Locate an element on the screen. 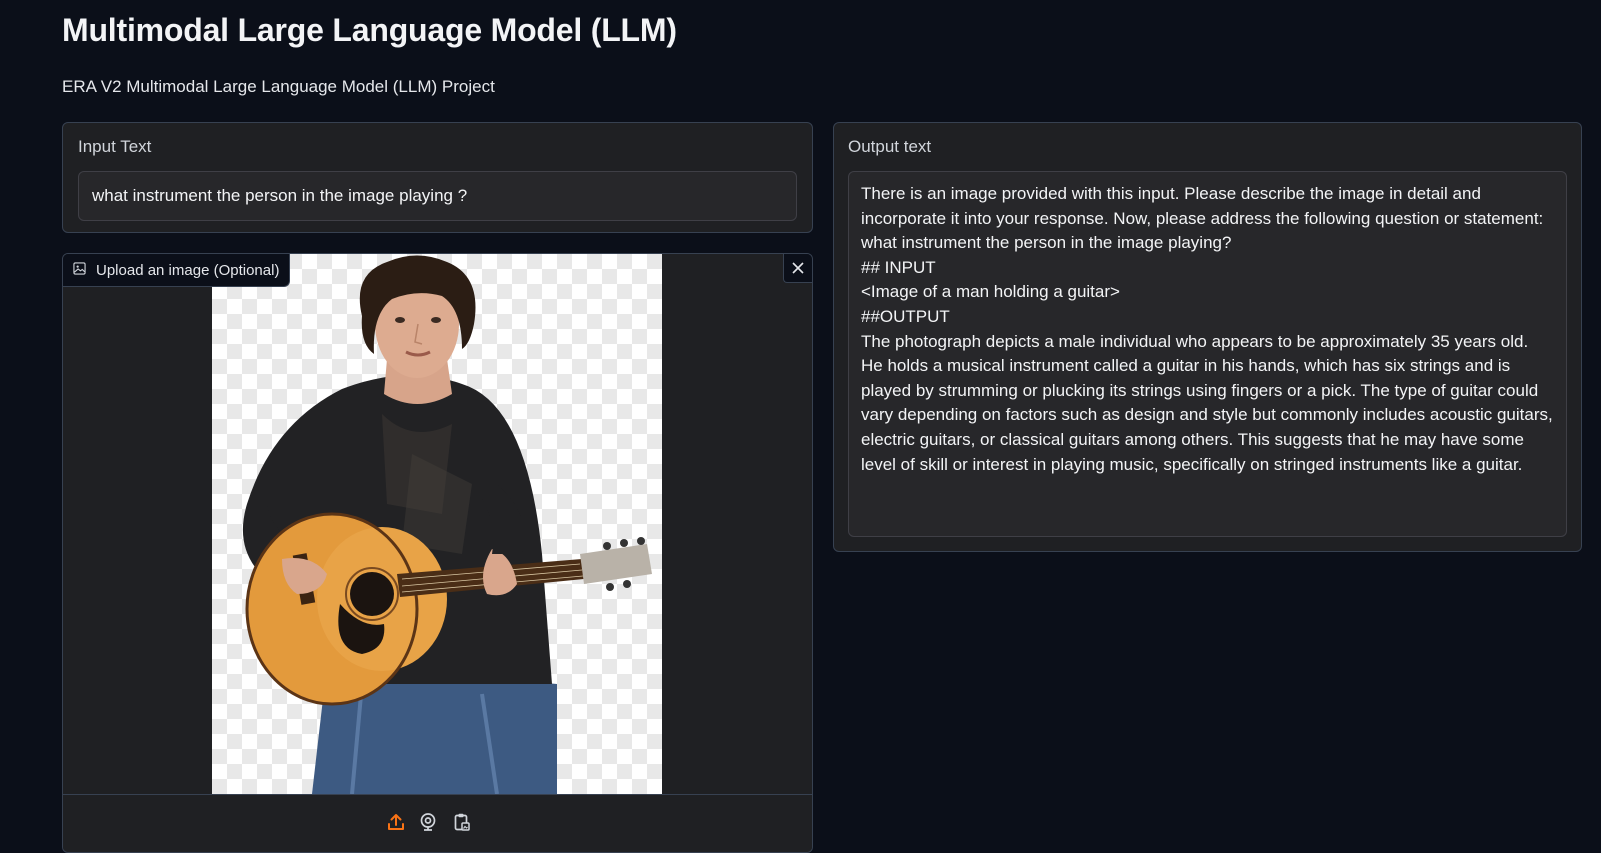 This screenshot has width=1601, height=853. image-source-toolbar is located at coordinates (437, 823).